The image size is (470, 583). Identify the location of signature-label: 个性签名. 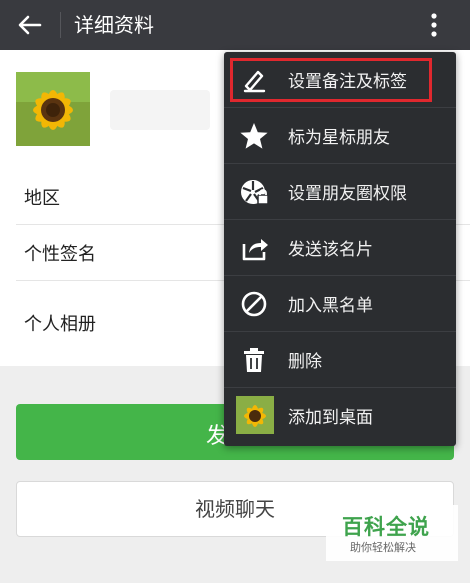
(60, 254).